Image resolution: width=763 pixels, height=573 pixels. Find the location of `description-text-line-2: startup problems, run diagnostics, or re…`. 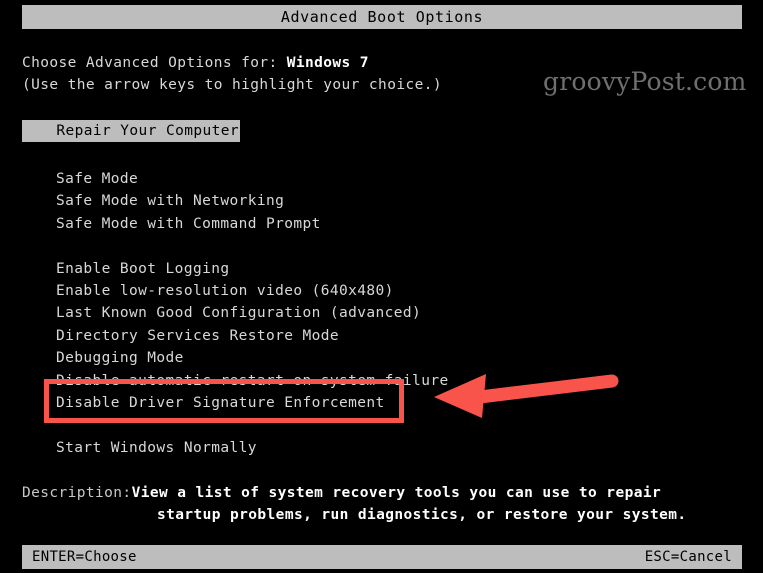

description-text-line-2: startup problems, run diagnostics, or re… is located at coordinates (422, 515).